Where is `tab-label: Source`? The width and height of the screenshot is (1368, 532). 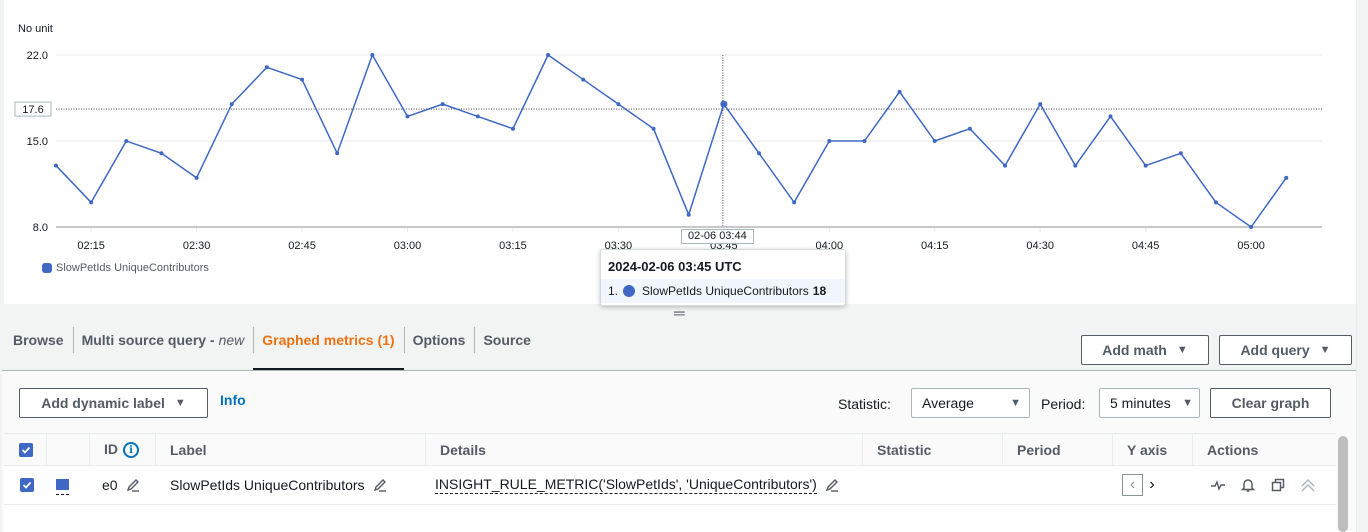
tab-label: Source is located at coordinates (507, 340).